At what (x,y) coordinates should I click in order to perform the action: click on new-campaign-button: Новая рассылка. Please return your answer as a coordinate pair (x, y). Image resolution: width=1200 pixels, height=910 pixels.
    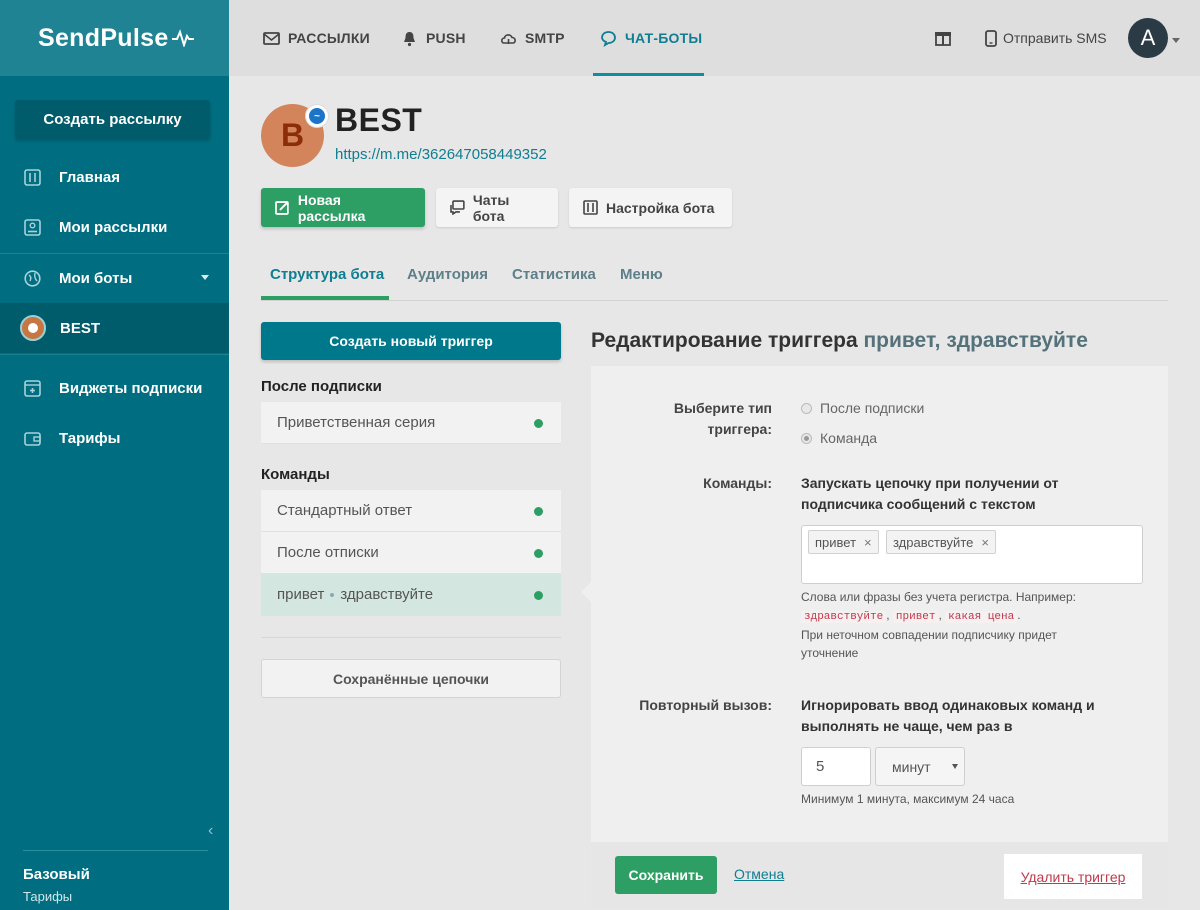
    Looking at the image, I should click on (343, 207).